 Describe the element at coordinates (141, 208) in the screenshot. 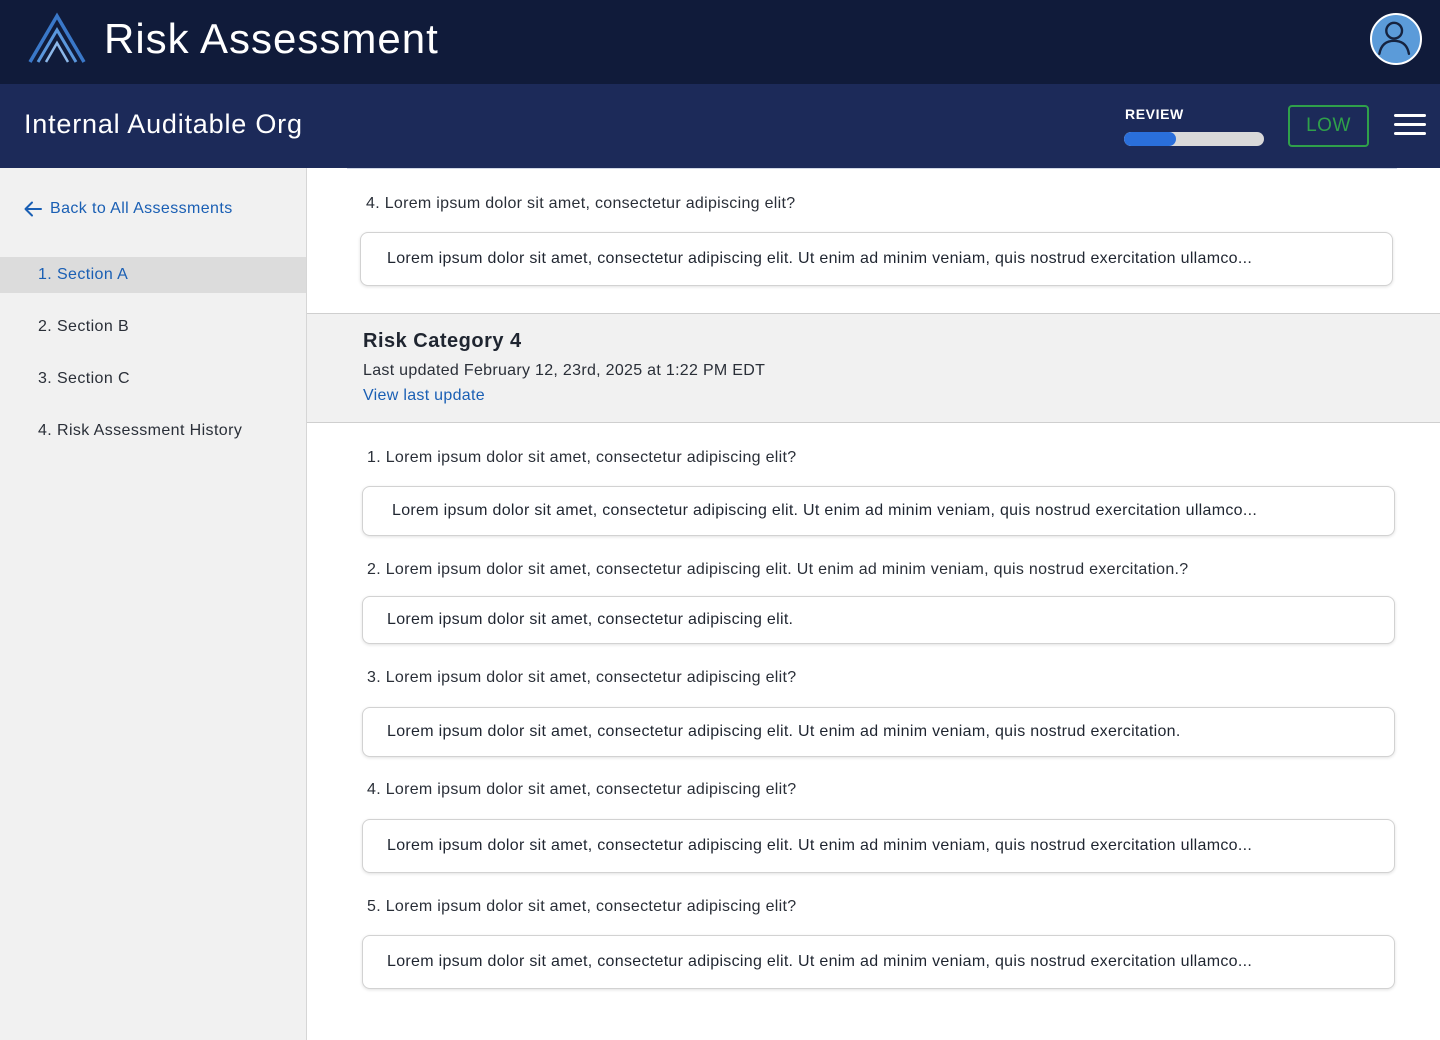

I see `back-link-label: Back to All Assessments` at that location.